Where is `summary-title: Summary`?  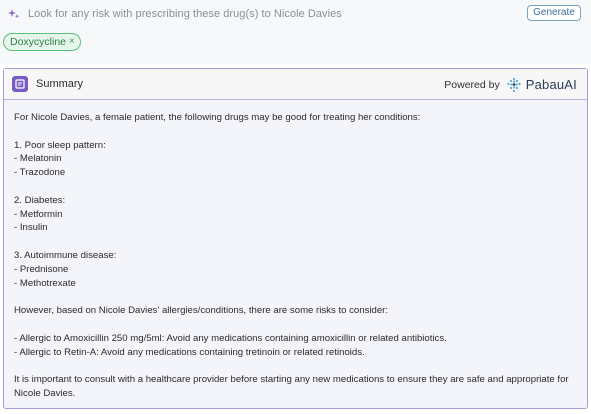
summary-title: Summary is located at coordinates (60, 84).